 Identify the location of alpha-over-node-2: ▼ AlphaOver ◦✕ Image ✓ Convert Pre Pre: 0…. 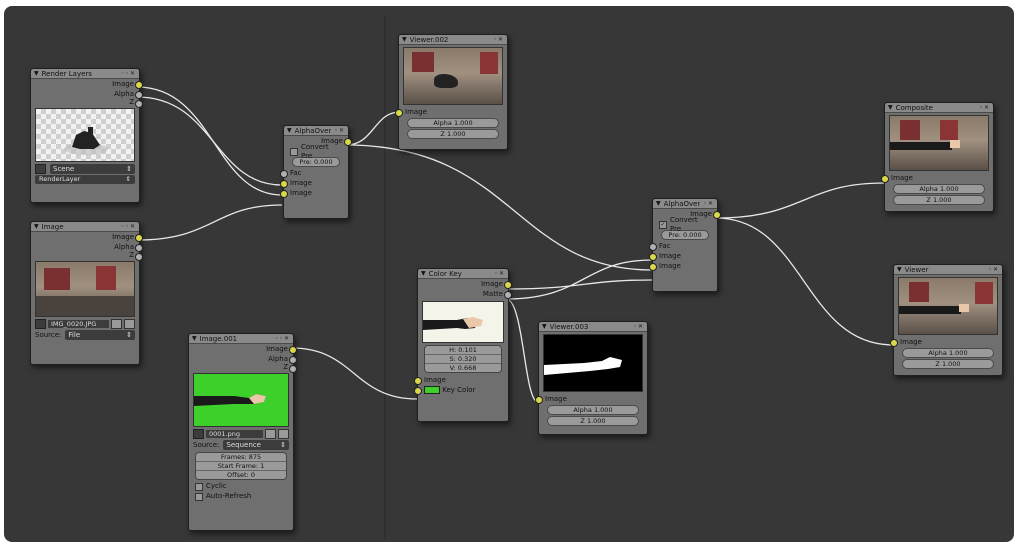
(685, 245).